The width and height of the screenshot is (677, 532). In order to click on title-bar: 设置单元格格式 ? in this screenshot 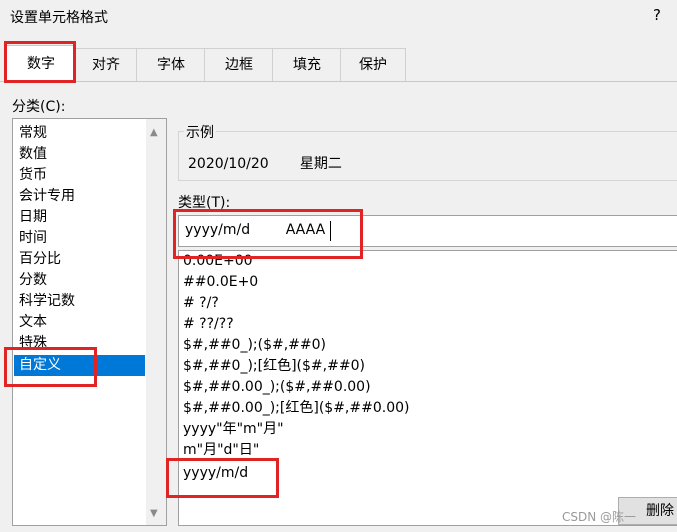, I will do `click(338, 18)`.